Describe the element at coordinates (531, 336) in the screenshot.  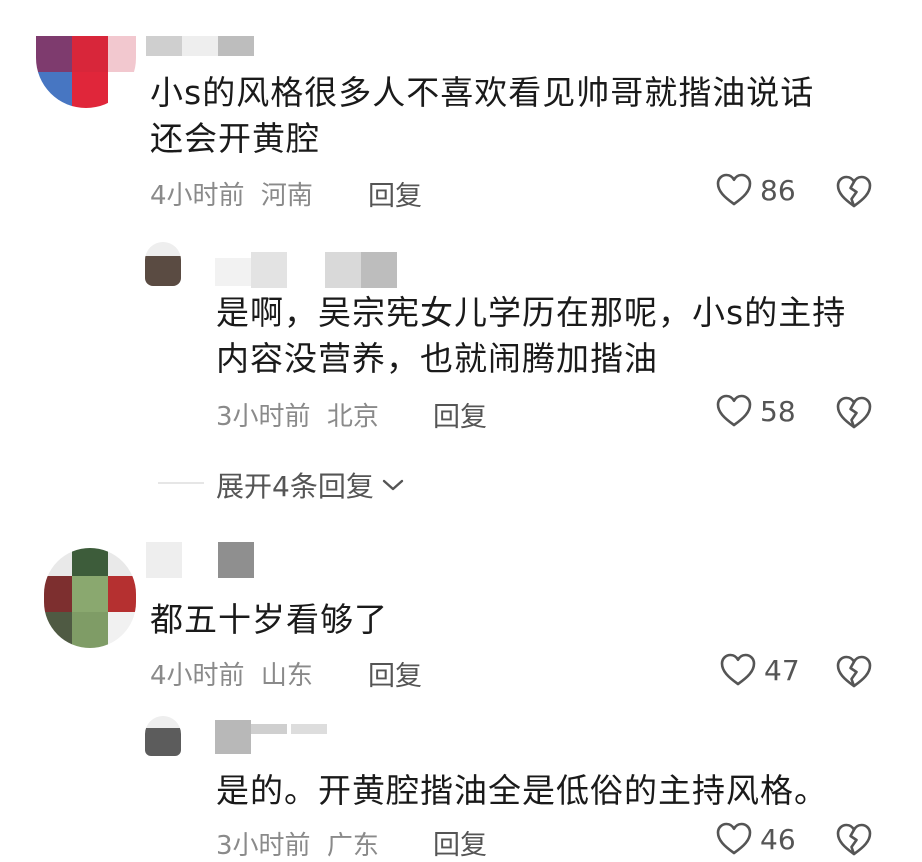
I see `reply-text: 是啊，吴宗宪女儿学历在那呢，小s的主持 内容没营养，也就闹腾加揩油` at that location.